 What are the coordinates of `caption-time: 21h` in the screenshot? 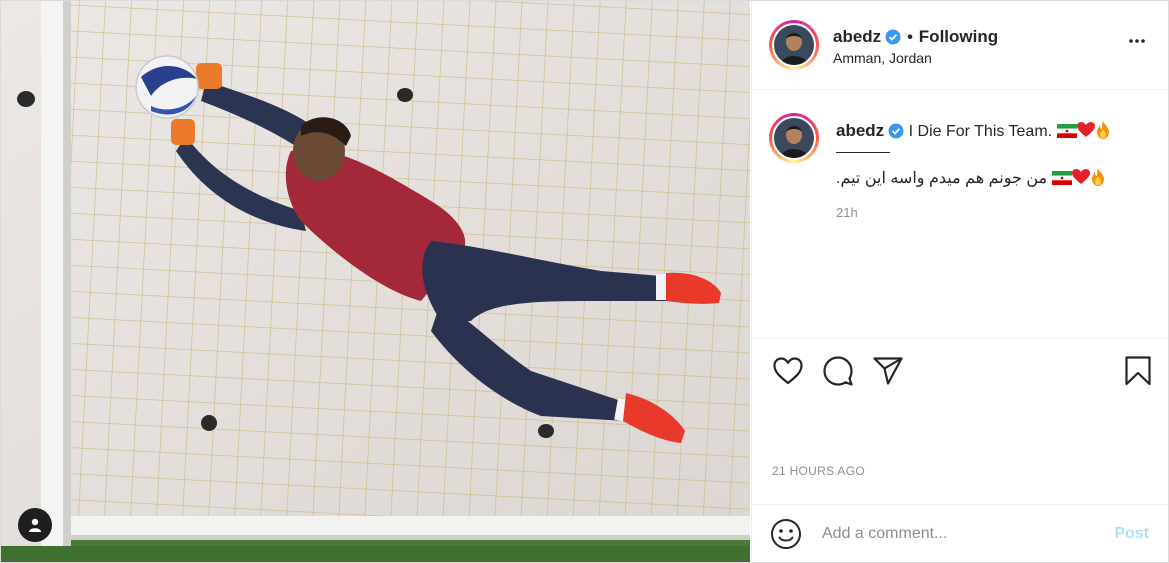 It's located at (847, 212).